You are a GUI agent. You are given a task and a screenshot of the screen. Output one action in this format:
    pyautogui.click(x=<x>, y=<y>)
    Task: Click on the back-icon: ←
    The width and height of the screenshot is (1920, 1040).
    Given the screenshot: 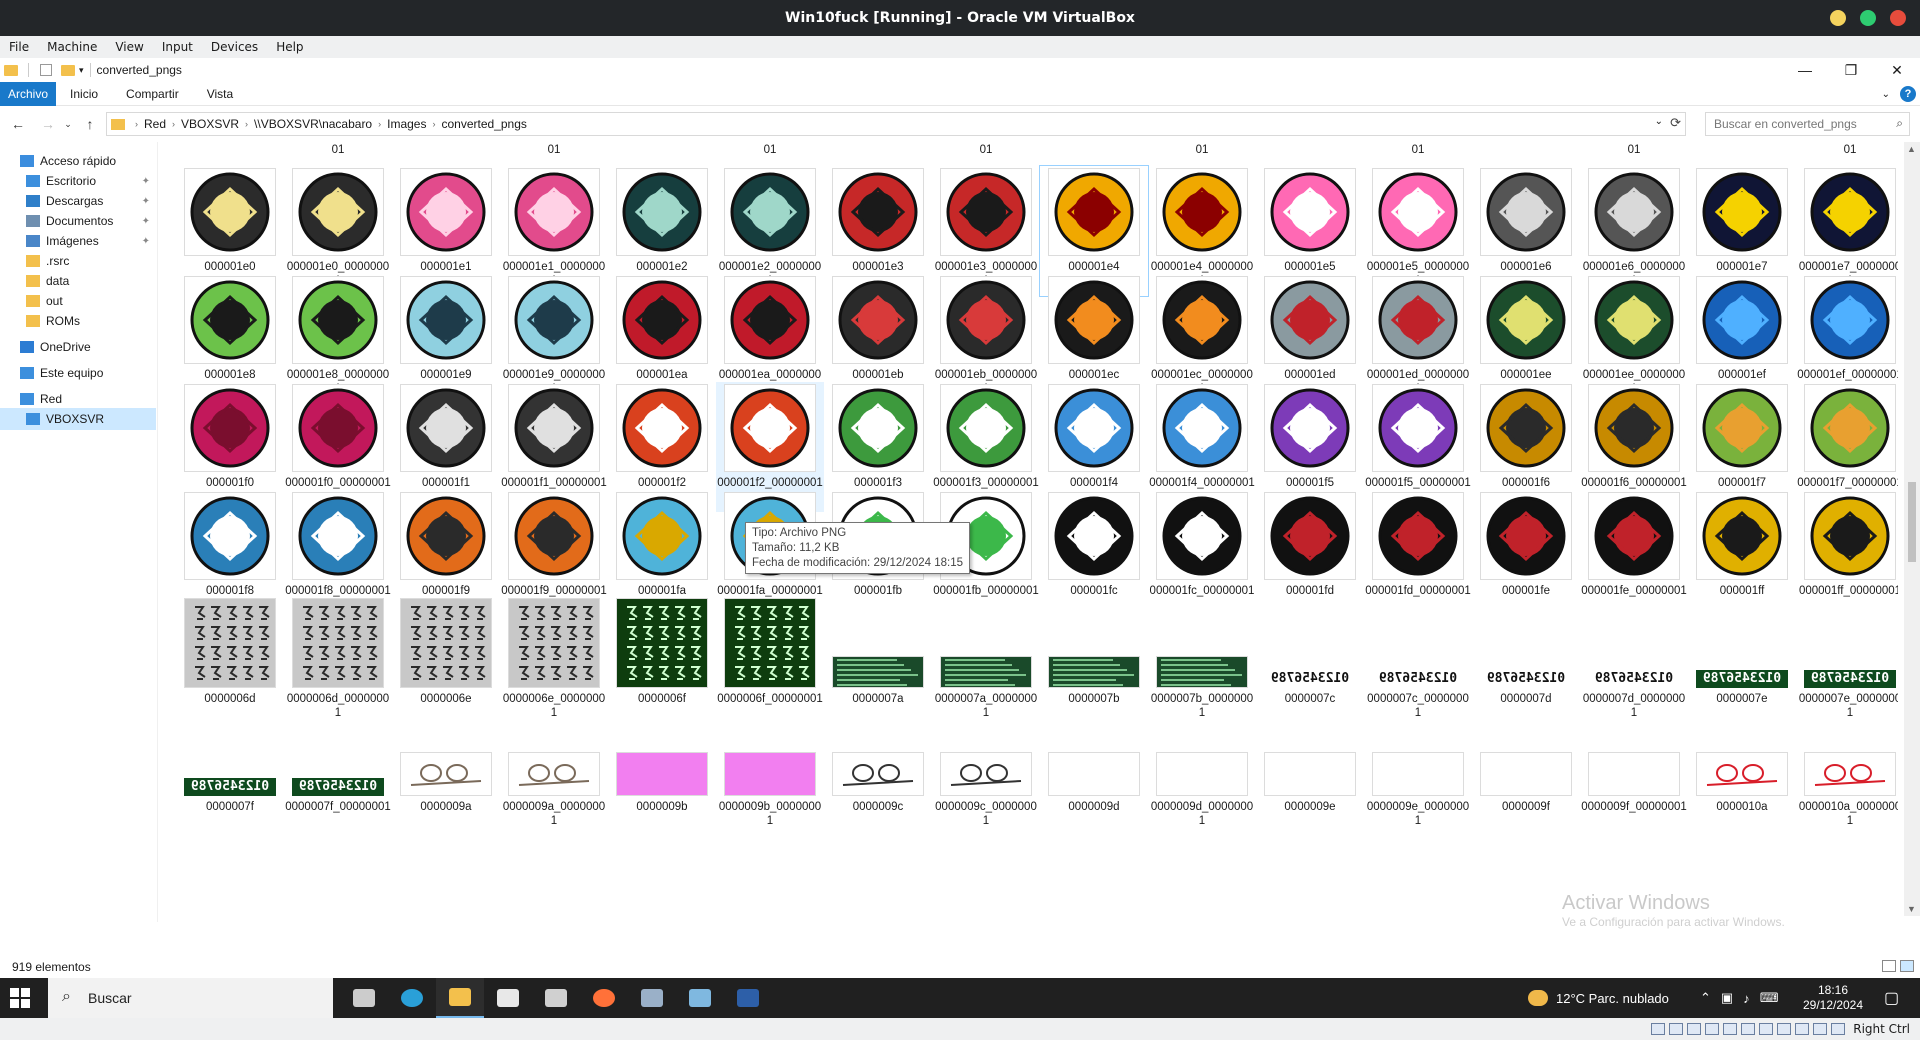 What is the action you would take?
    pyautogui.click(x=18, y=124)
    